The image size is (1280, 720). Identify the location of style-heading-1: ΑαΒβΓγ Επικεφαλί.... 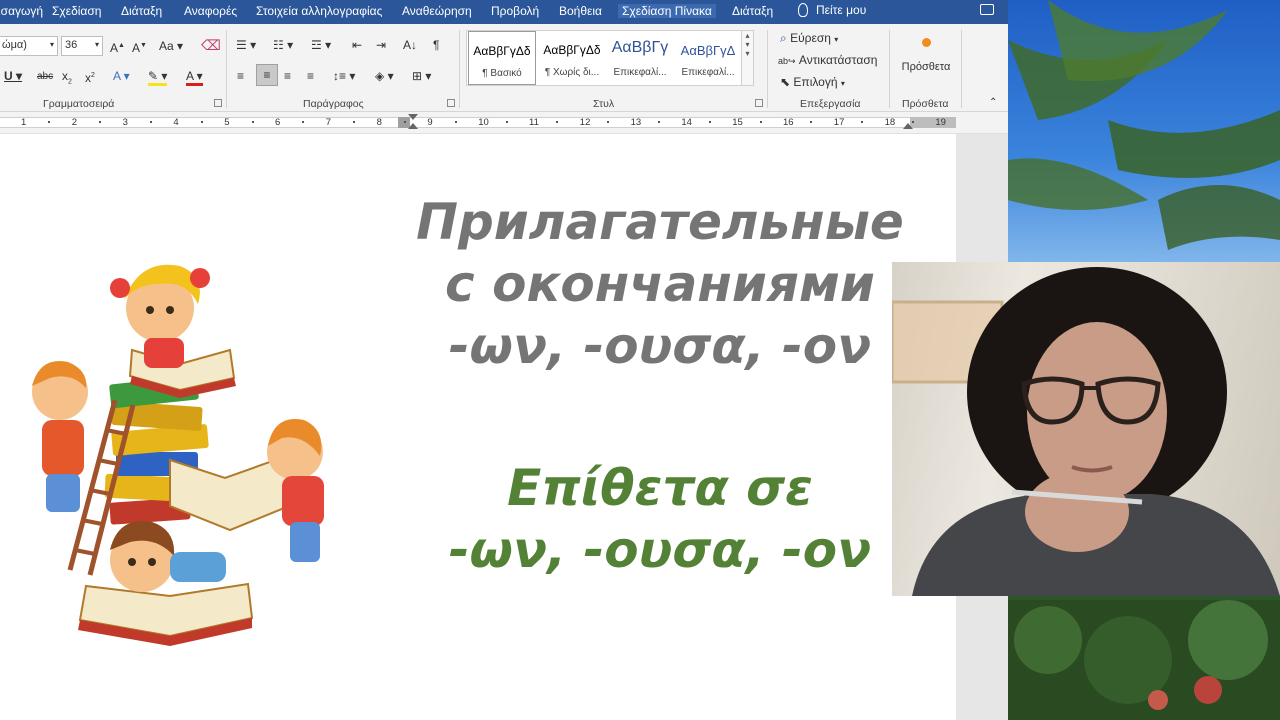
(640, 58).